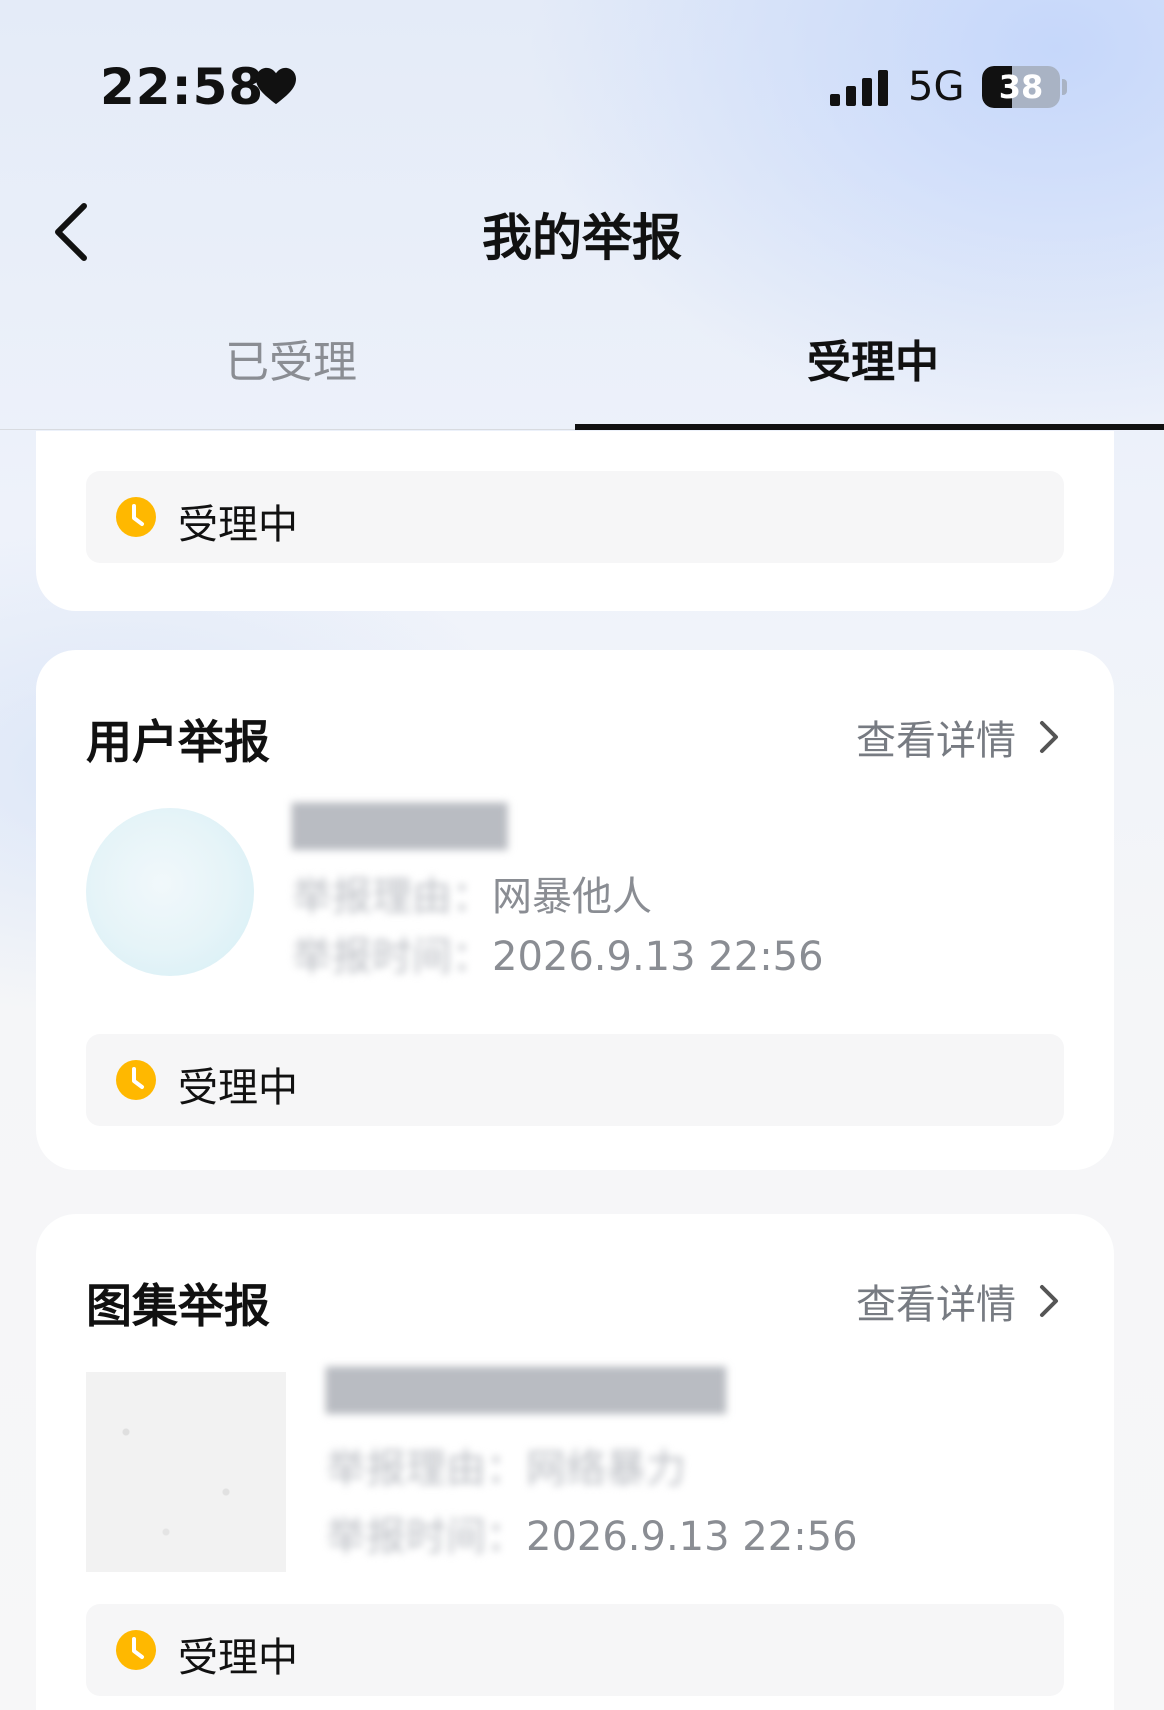  What do you see at coordinates (859, 88) in the screenshot?
I see `signal-icon` at bounding box center [859, 88].